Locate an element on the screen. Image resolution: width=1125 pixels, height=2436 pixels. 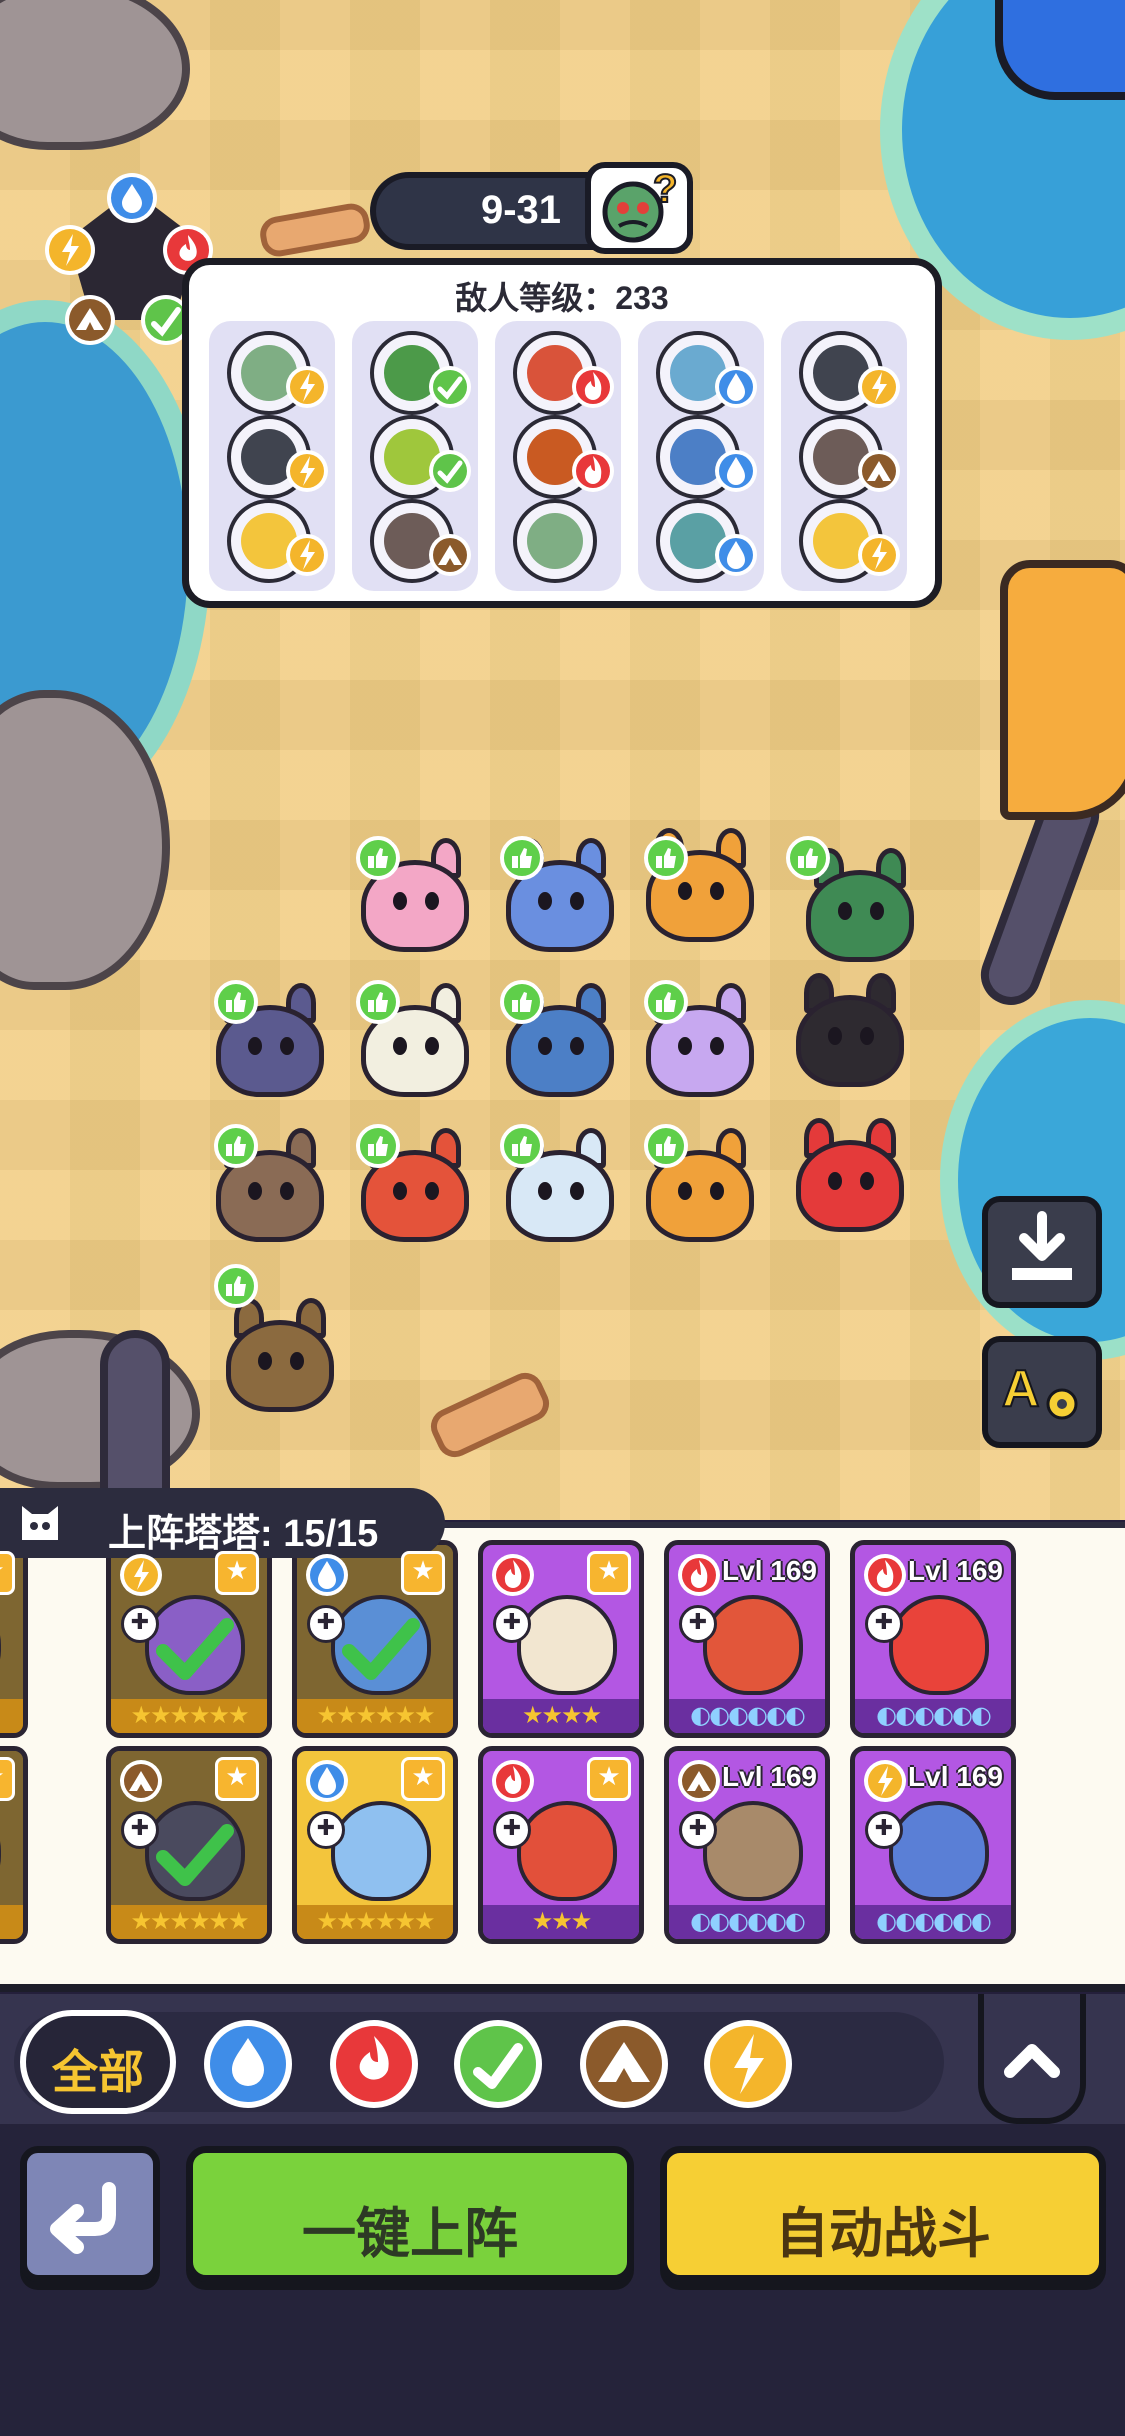
enemy-level-label: 敌人等级：233 is located at coordinates (562, 298).